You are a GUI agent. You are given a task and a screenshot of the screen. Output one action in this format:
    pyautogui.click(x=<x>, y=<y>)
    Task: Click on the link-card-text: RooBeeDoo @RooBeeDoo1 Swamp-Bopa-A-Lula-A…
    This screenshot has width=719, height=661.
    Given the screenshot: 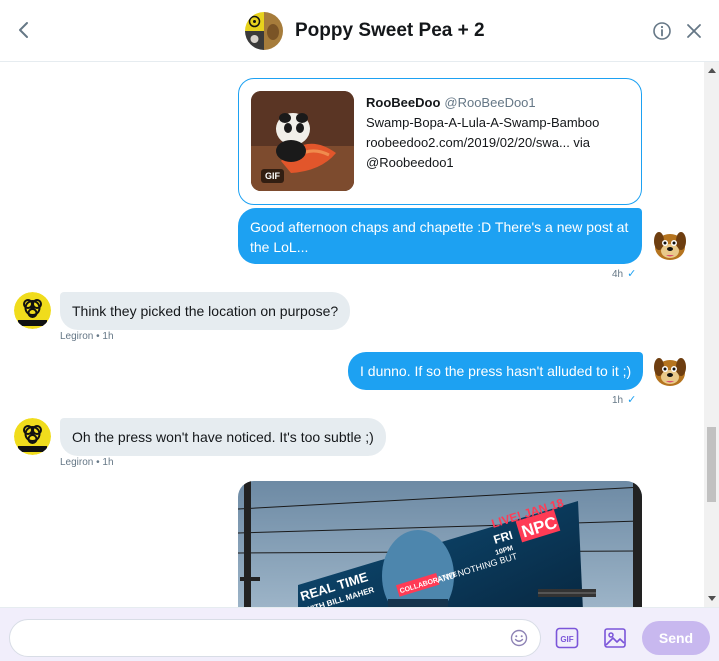 What is the action you would take?
    pyautogui.click(x=501, y=133)
    